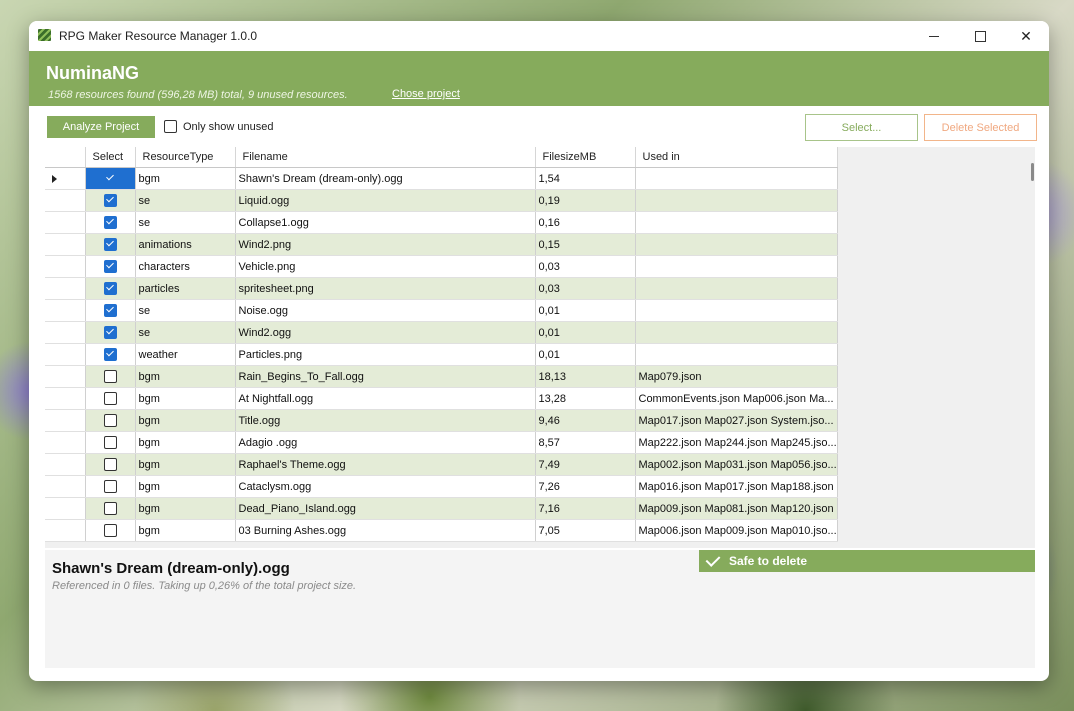  Describe the element at coordinates (980, 127) in the screenshot. I see `delete-selected-button: Delete Selected` at that location.